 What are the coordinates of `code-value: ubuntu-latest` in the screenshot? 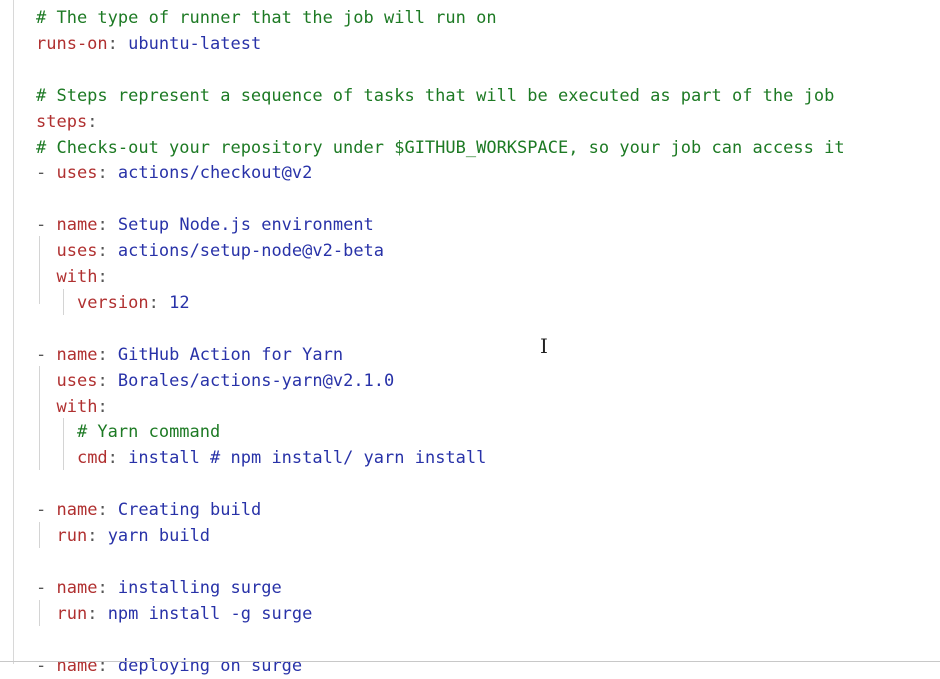 It's located at (195, 43).